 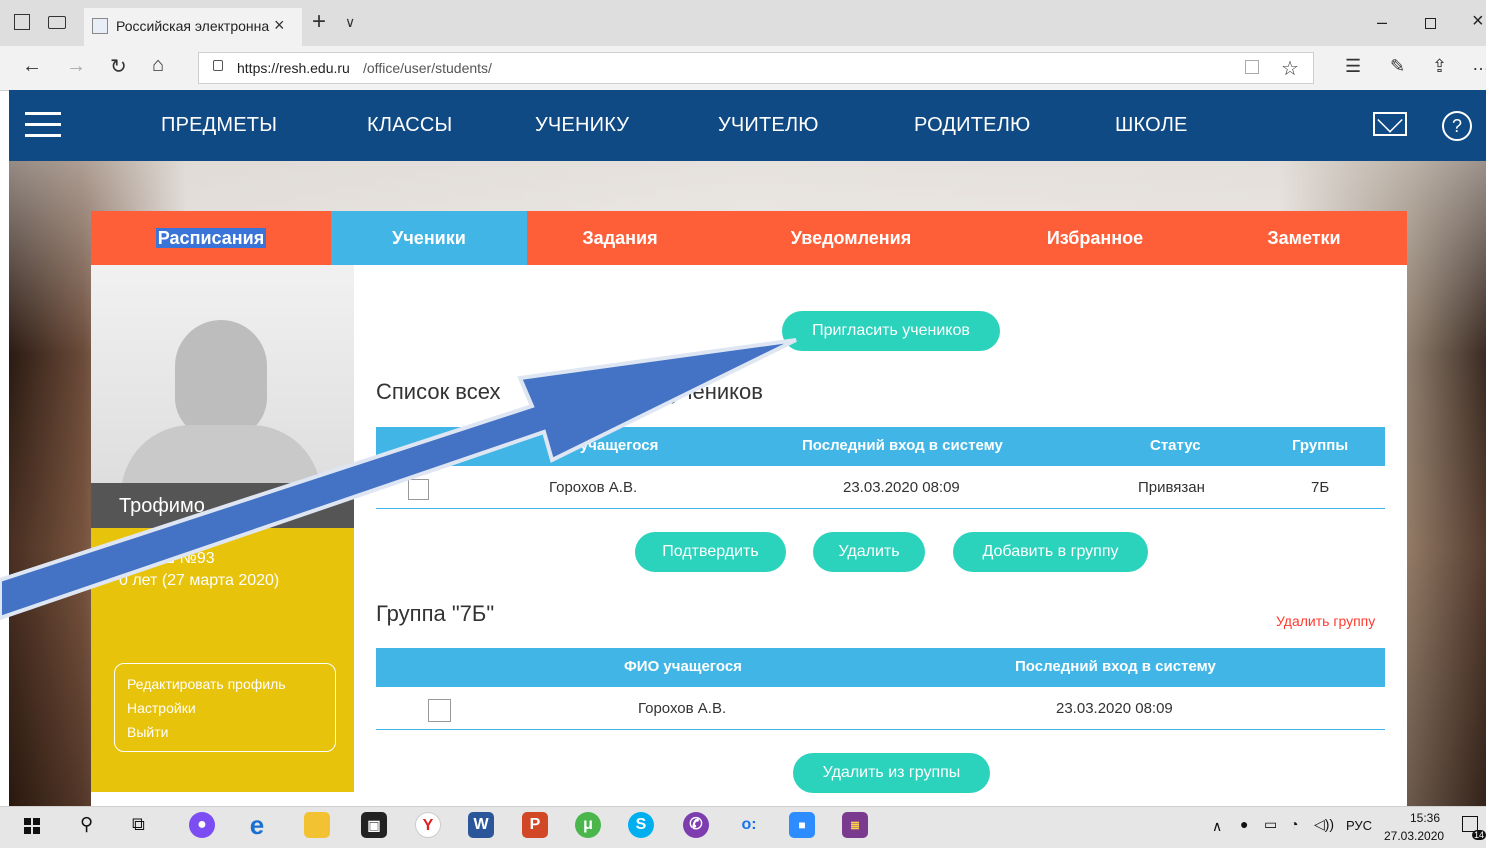 What do you see at coordinates (1425, 818) in the screenshot?
I see `clock-time: 15:36` at bounding box center [1425, 818].